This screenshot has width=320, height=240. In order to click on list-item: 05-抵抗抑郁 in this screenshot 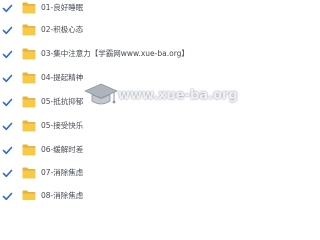, I will do `click(150, 104)`.